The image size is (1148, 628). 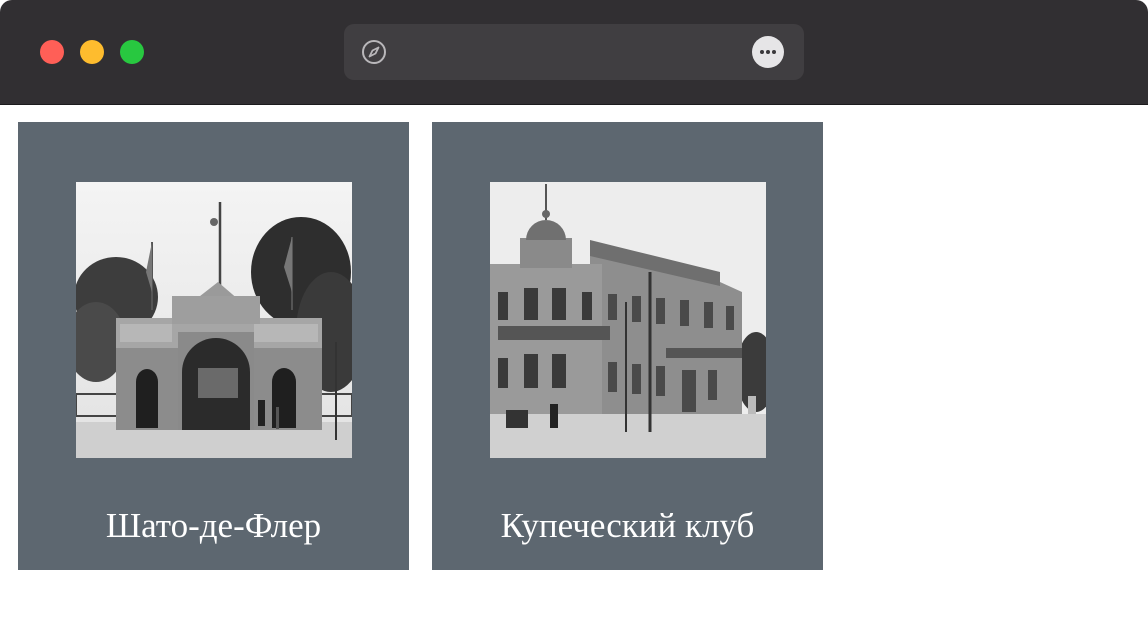 I want to click on card-caption: Купеческий клуб, so click(x=627, y=525).